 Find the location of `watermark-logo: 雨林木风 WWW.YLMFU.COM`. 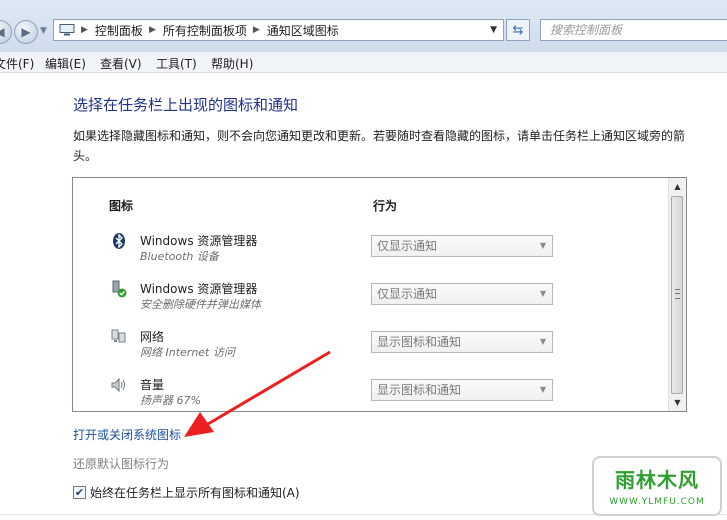

watermark-logo: 雨林木风 WWW.YLMFU.COM is located at coordinates (657, 486).